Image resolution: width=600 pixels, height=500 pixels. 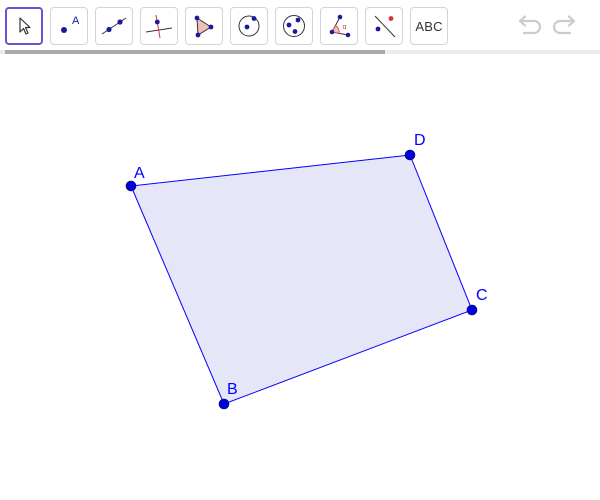 I want to click on undo-button, so click(x=528, y=26).